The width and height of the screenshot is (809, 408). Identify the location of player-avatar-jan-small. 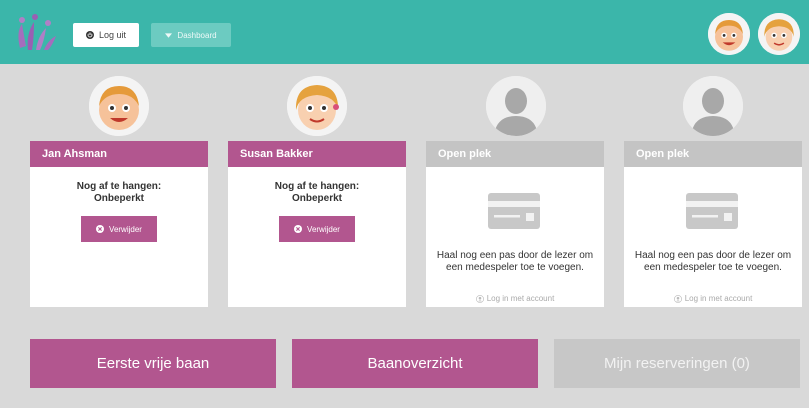
(729, 34).